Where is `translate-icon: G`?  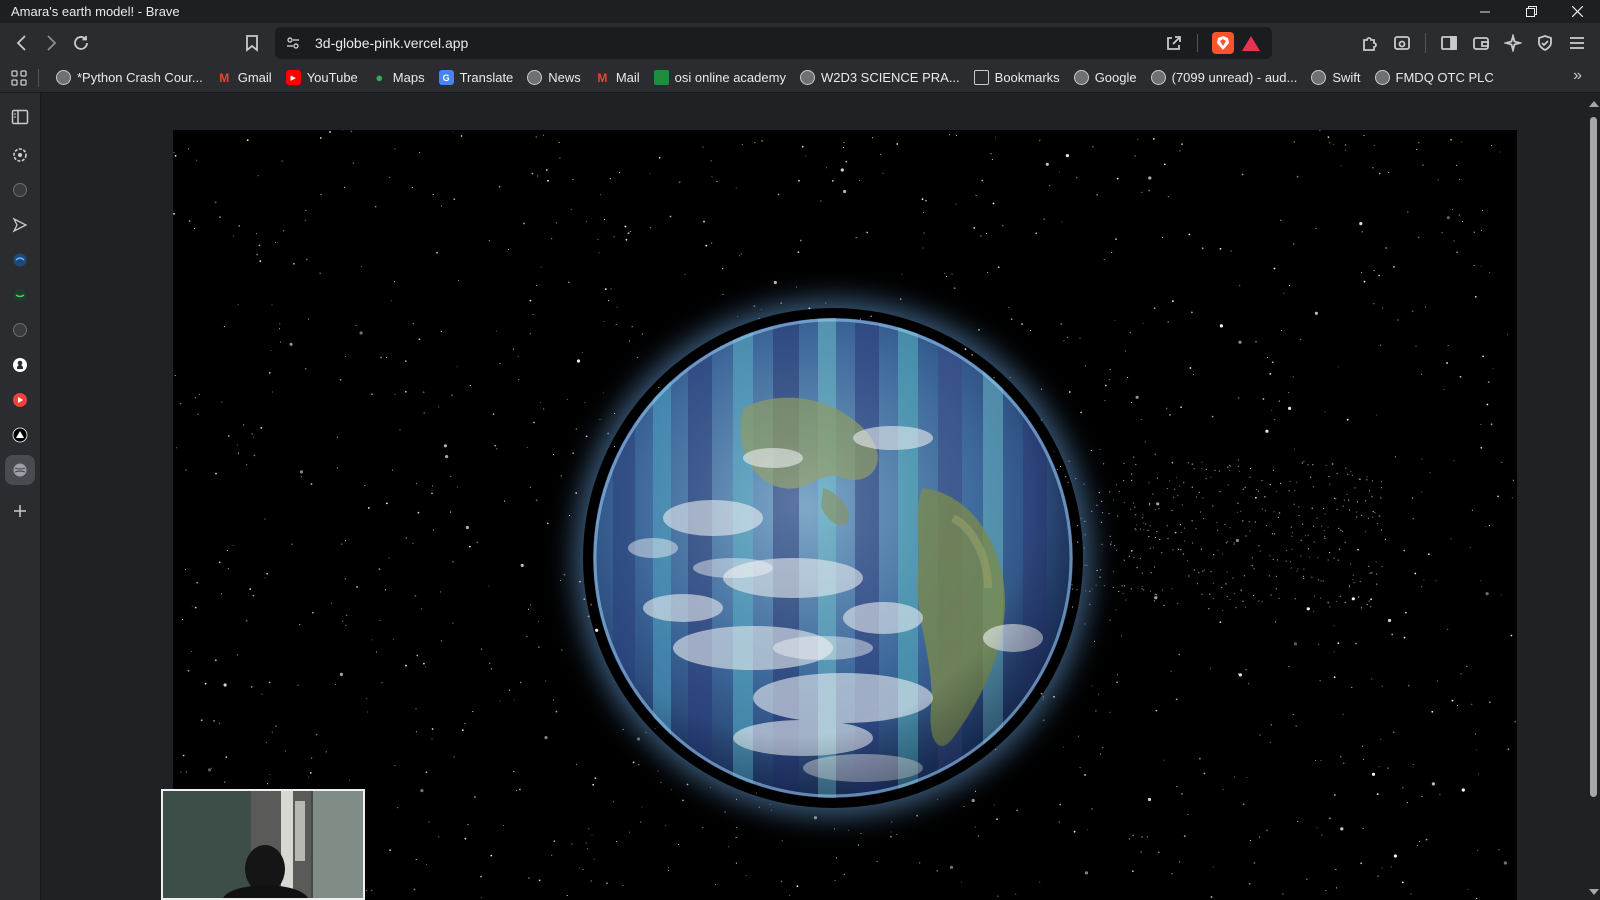
translate-icon: G is located at coordinates (446, 77).